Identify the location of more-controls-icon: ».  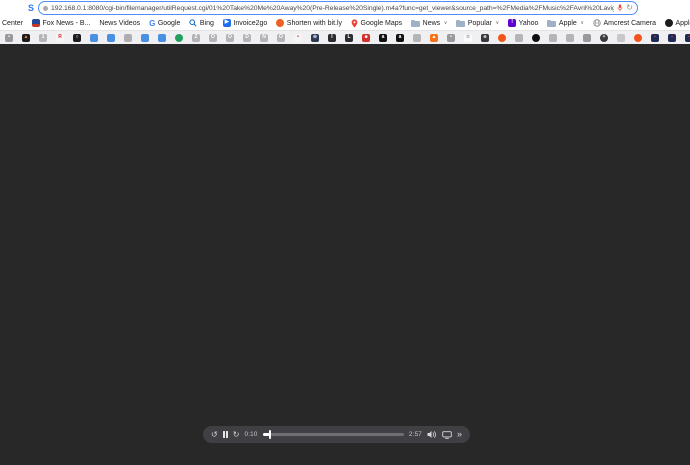
(459, 434).